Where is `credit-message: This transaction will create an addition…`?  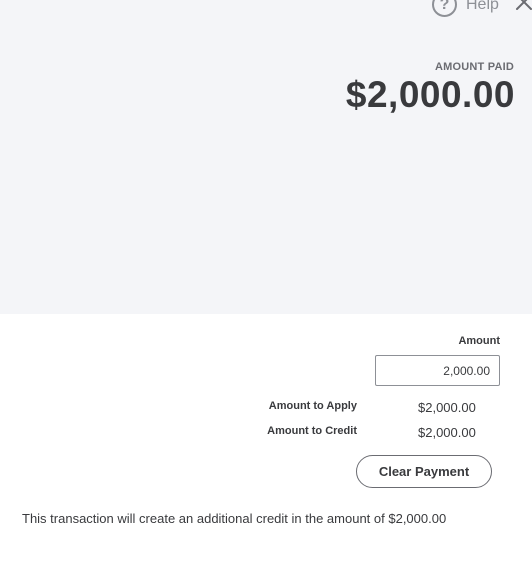
credit-message: This transaction will create an addition… is located at coordinates (234, 518).